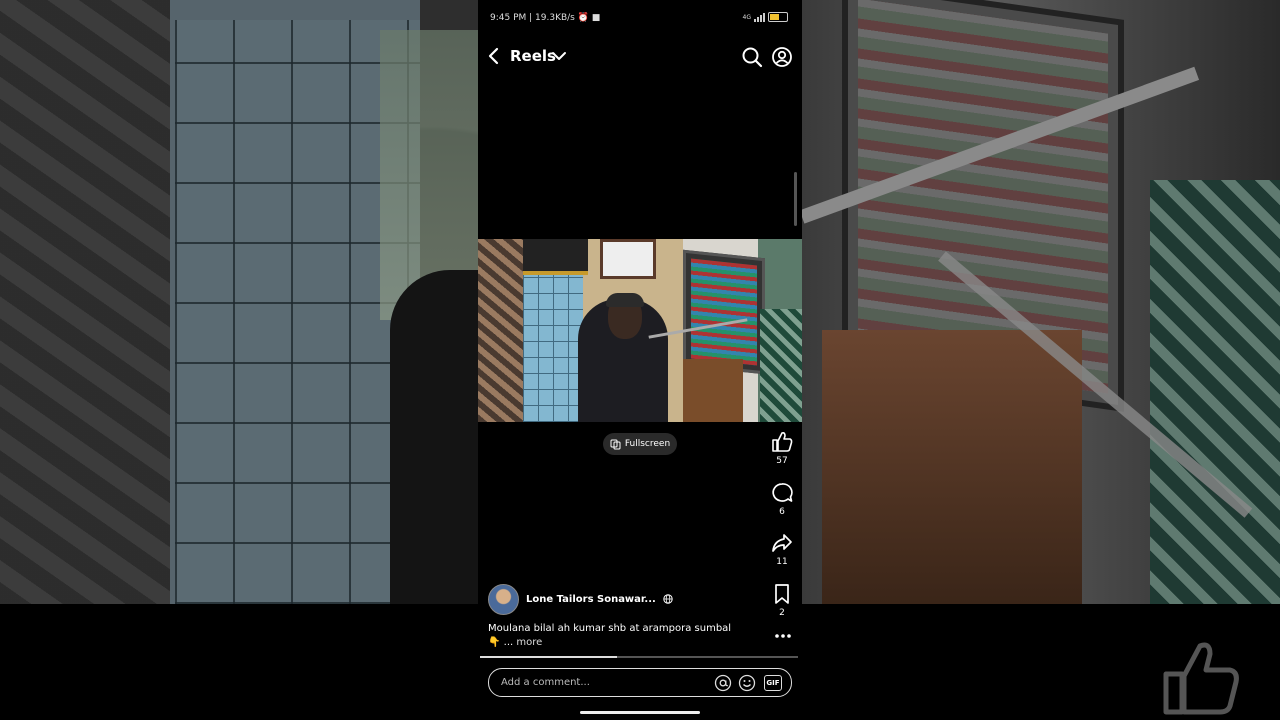 Image resolution: width=1280 pixels, height=720 pixels. What do you see at coordinates (782, 613) in the screenshot?
I see `save-count: 2` at bounding box center [782, 613].